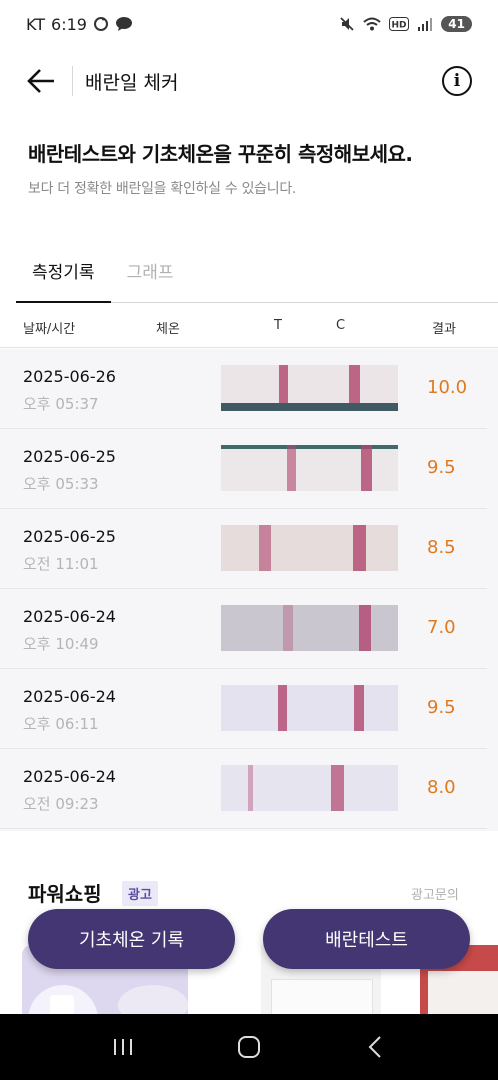 The width and height of the screenshot is (498, 1080). Describe the element at coordinates (347, 24) in the screenshot. I see `mute-icon` at that location.